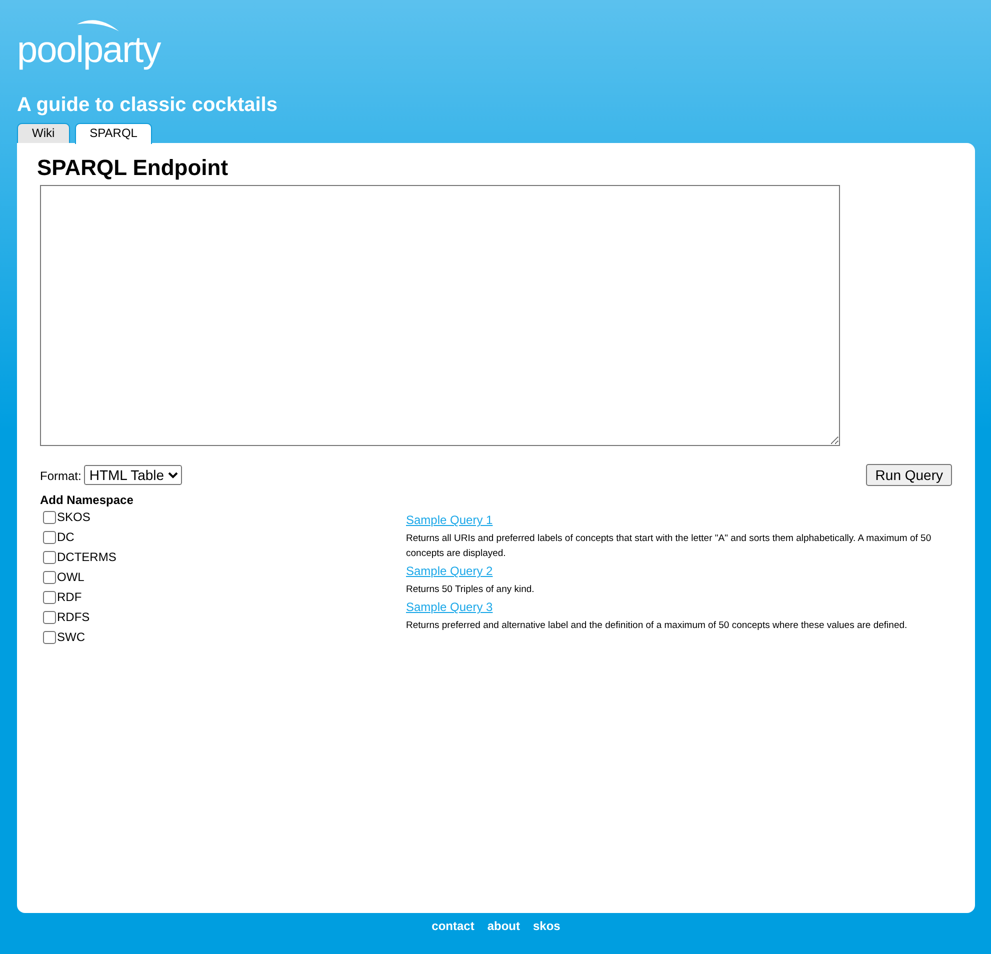 The width and height of the screenshot is (991, 954). I want to click on tab: Wiki, so click(43, 133).